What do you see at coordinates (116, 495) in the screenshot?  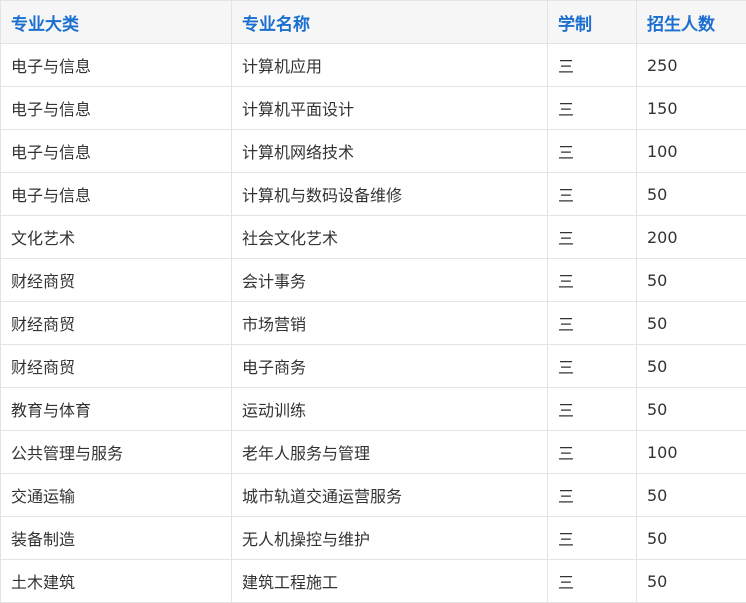 I see `cell-major-category: 交通运输` at bounding box center [116, 495].